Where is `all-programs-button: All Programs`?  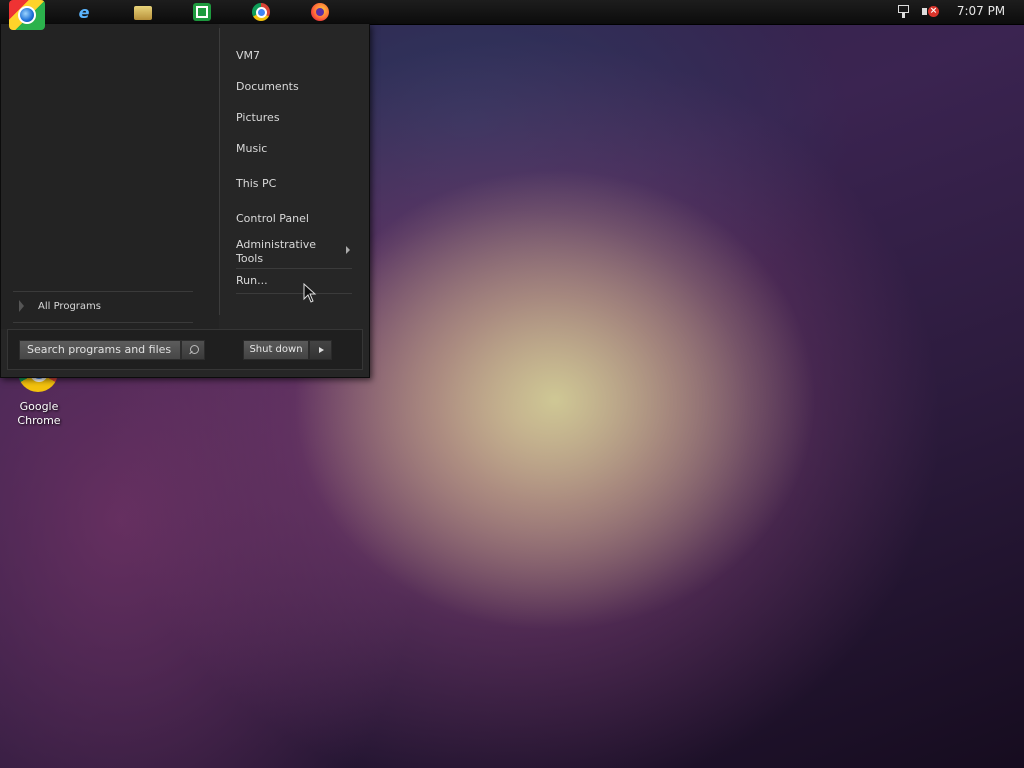
all-programs-button: All Programs is located at coordinates (110, 306).